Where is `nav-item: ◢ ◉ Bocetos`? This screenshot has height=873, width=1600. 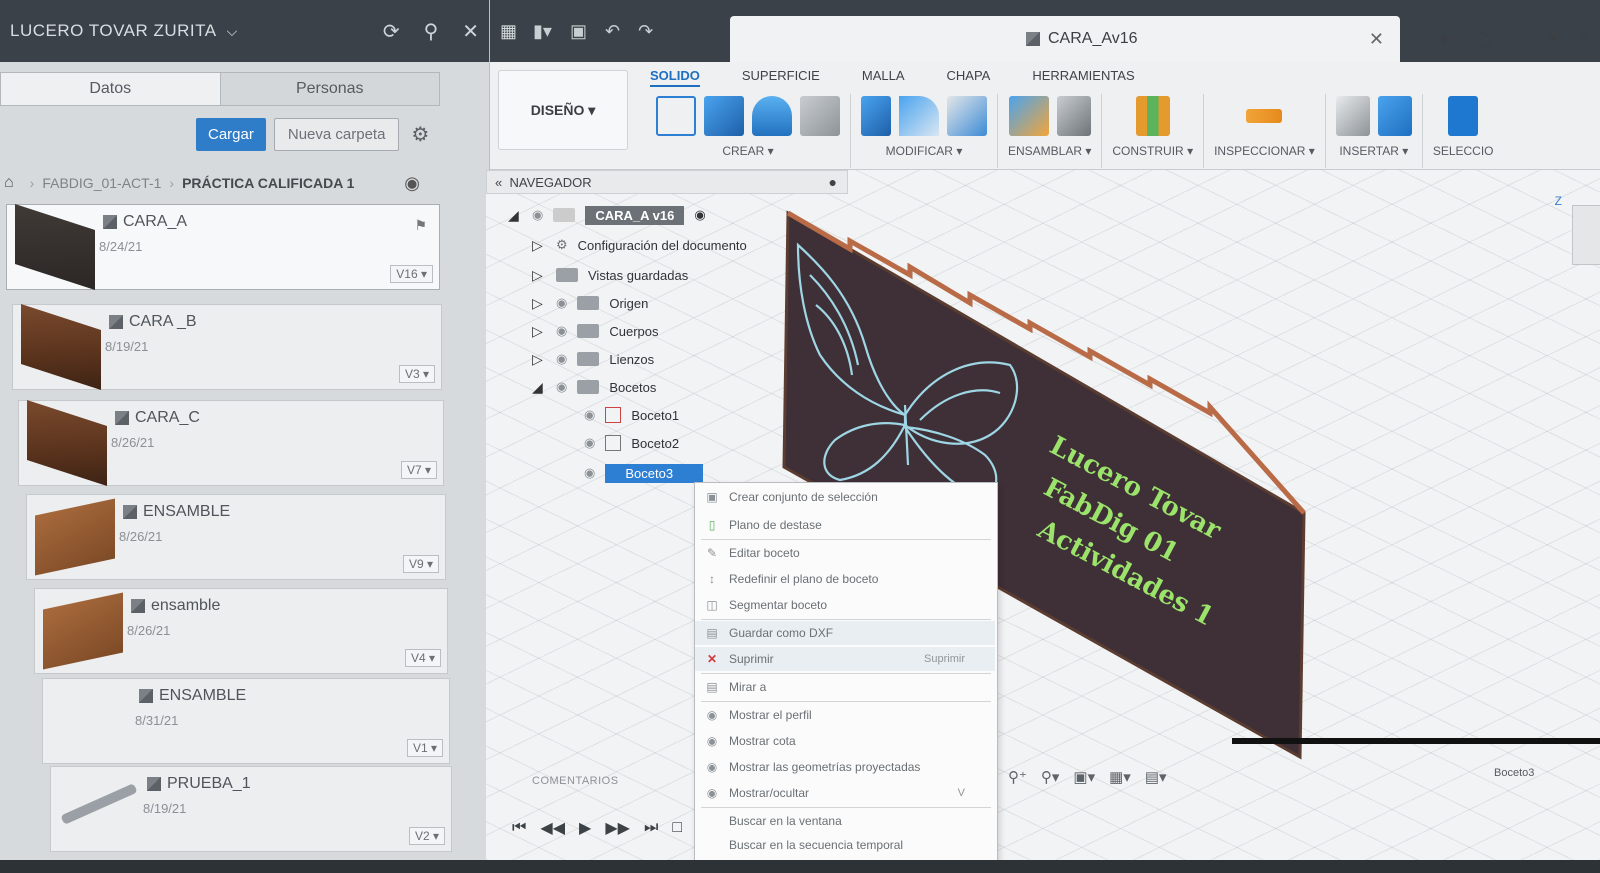 nav-item: ◢ ◉ Bocetos is located at coordinates (594, 387).